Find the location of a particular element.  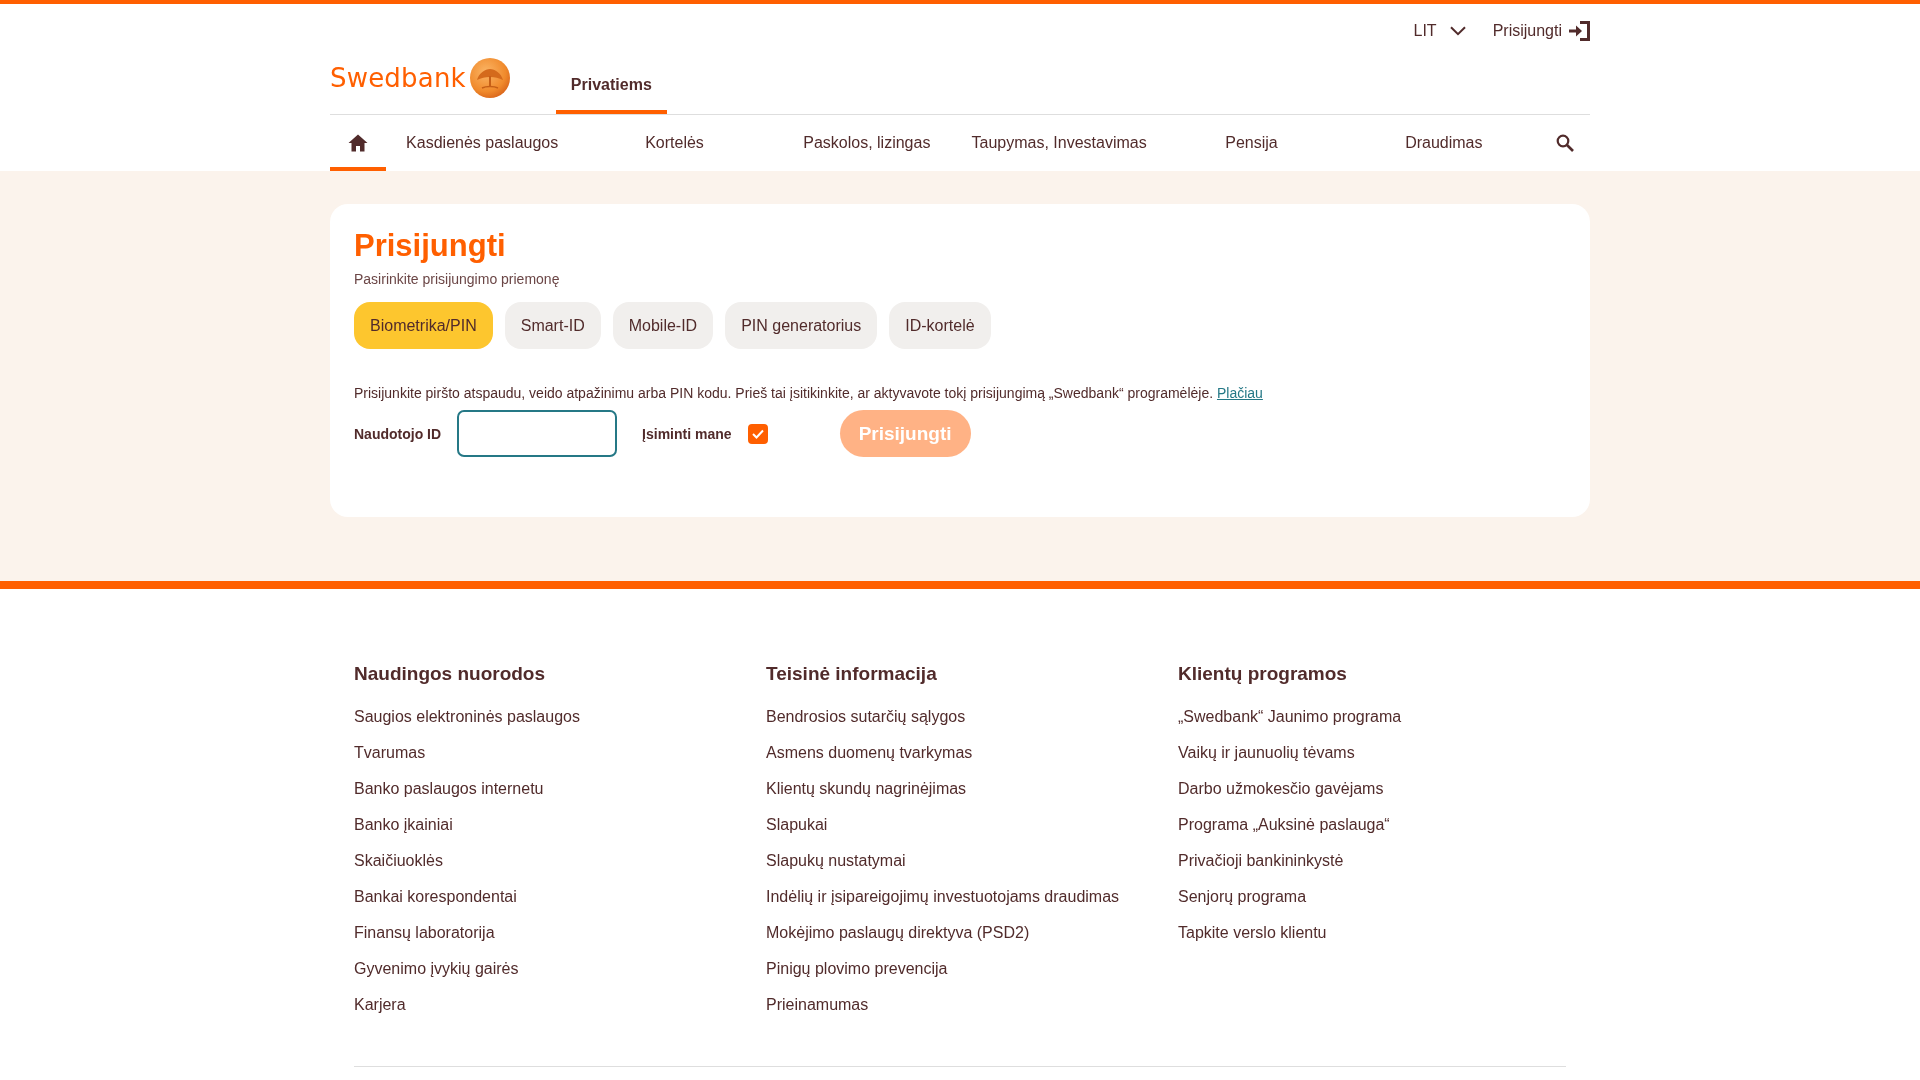

footer-link: Programa „Auksinė paslauga“ is located at coordinates (1284, 824).